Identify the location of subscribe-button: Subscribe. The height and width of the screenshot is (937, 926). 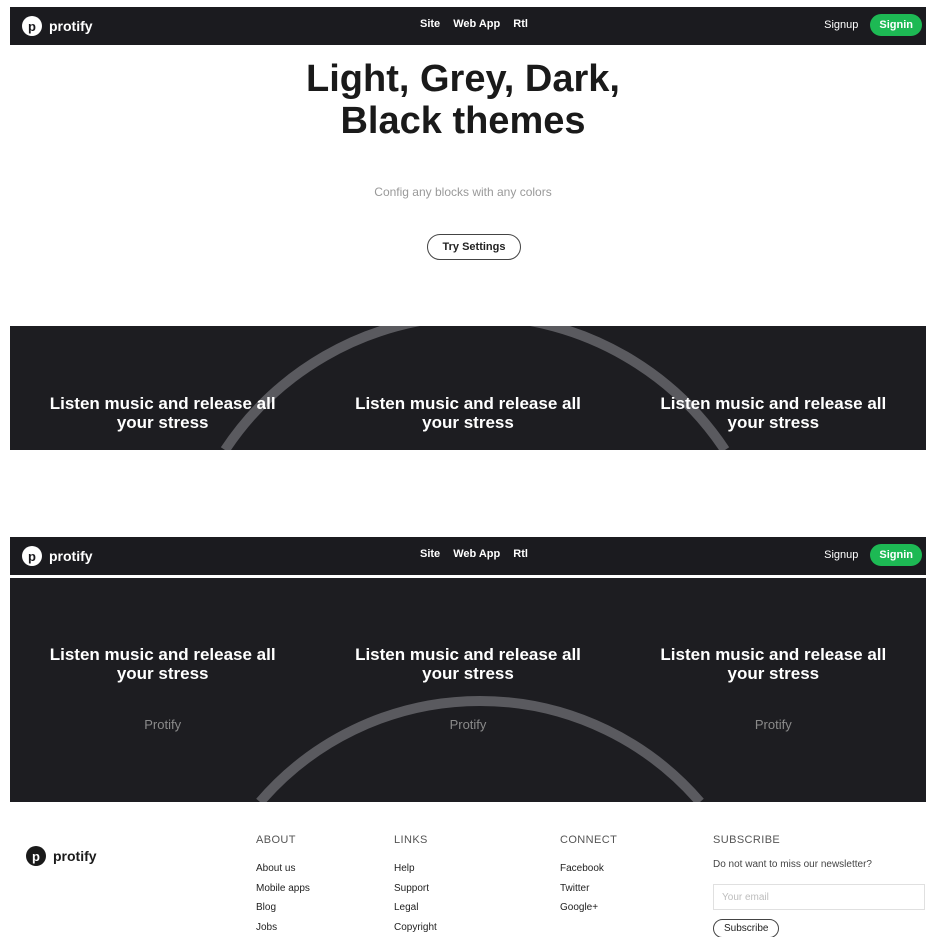
(746, 928).